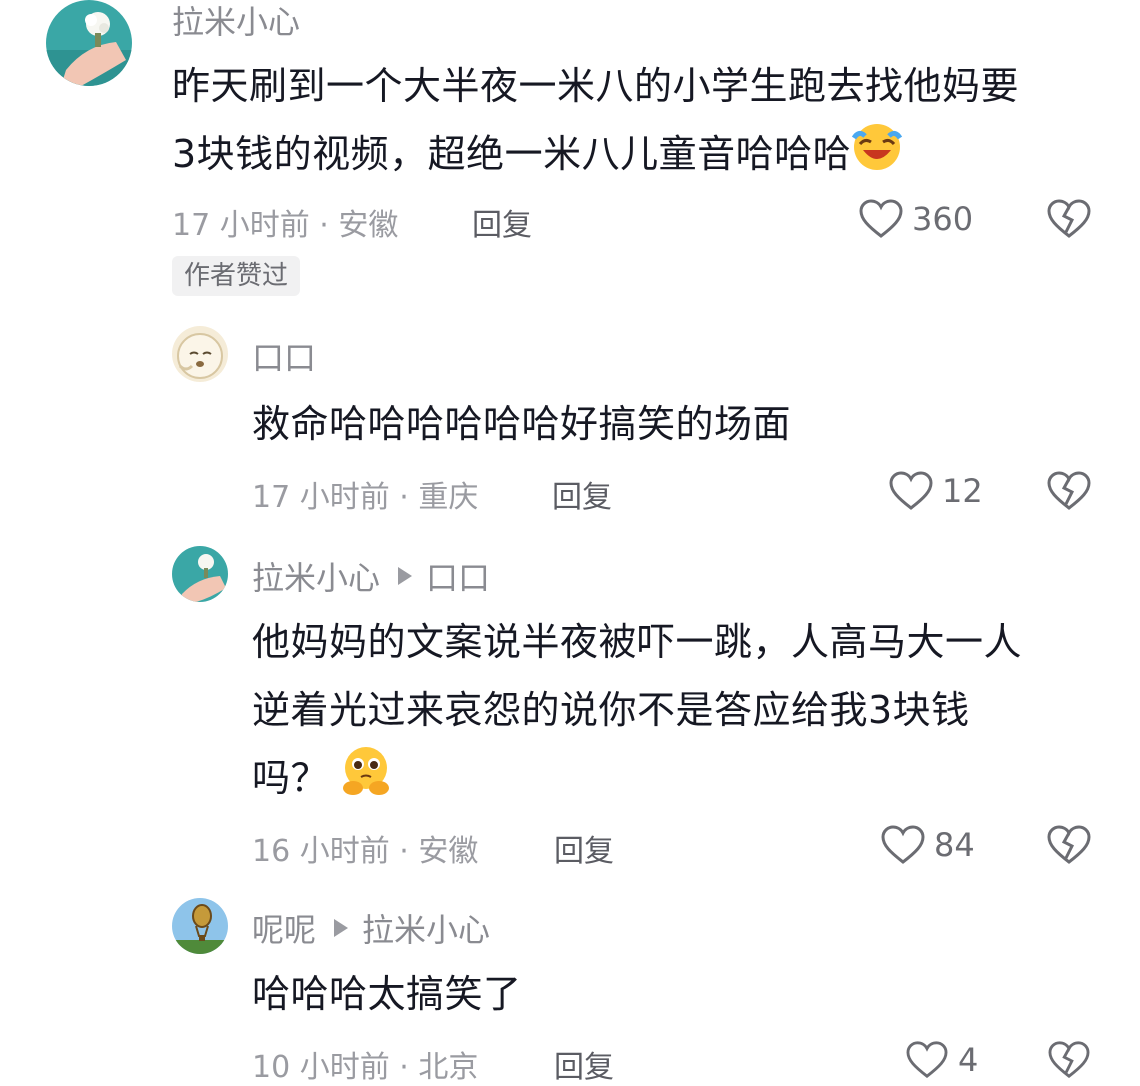 Image resolution: width=1140 pixels, height=1086 pixels. What do you see at coordinates (458, 576) in the screenshot?
I see `reply-to-name: 口口` at bounding box center [458, 576].